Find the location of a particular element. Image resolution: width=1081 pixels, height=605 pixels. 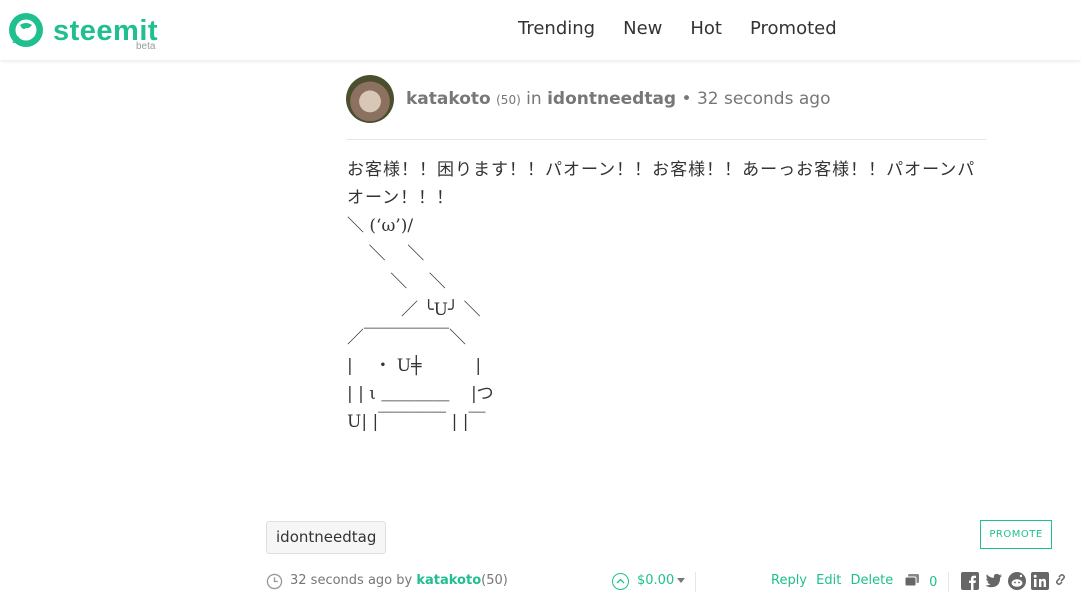

author-name: katakoto is located at coordinates (448, 99).